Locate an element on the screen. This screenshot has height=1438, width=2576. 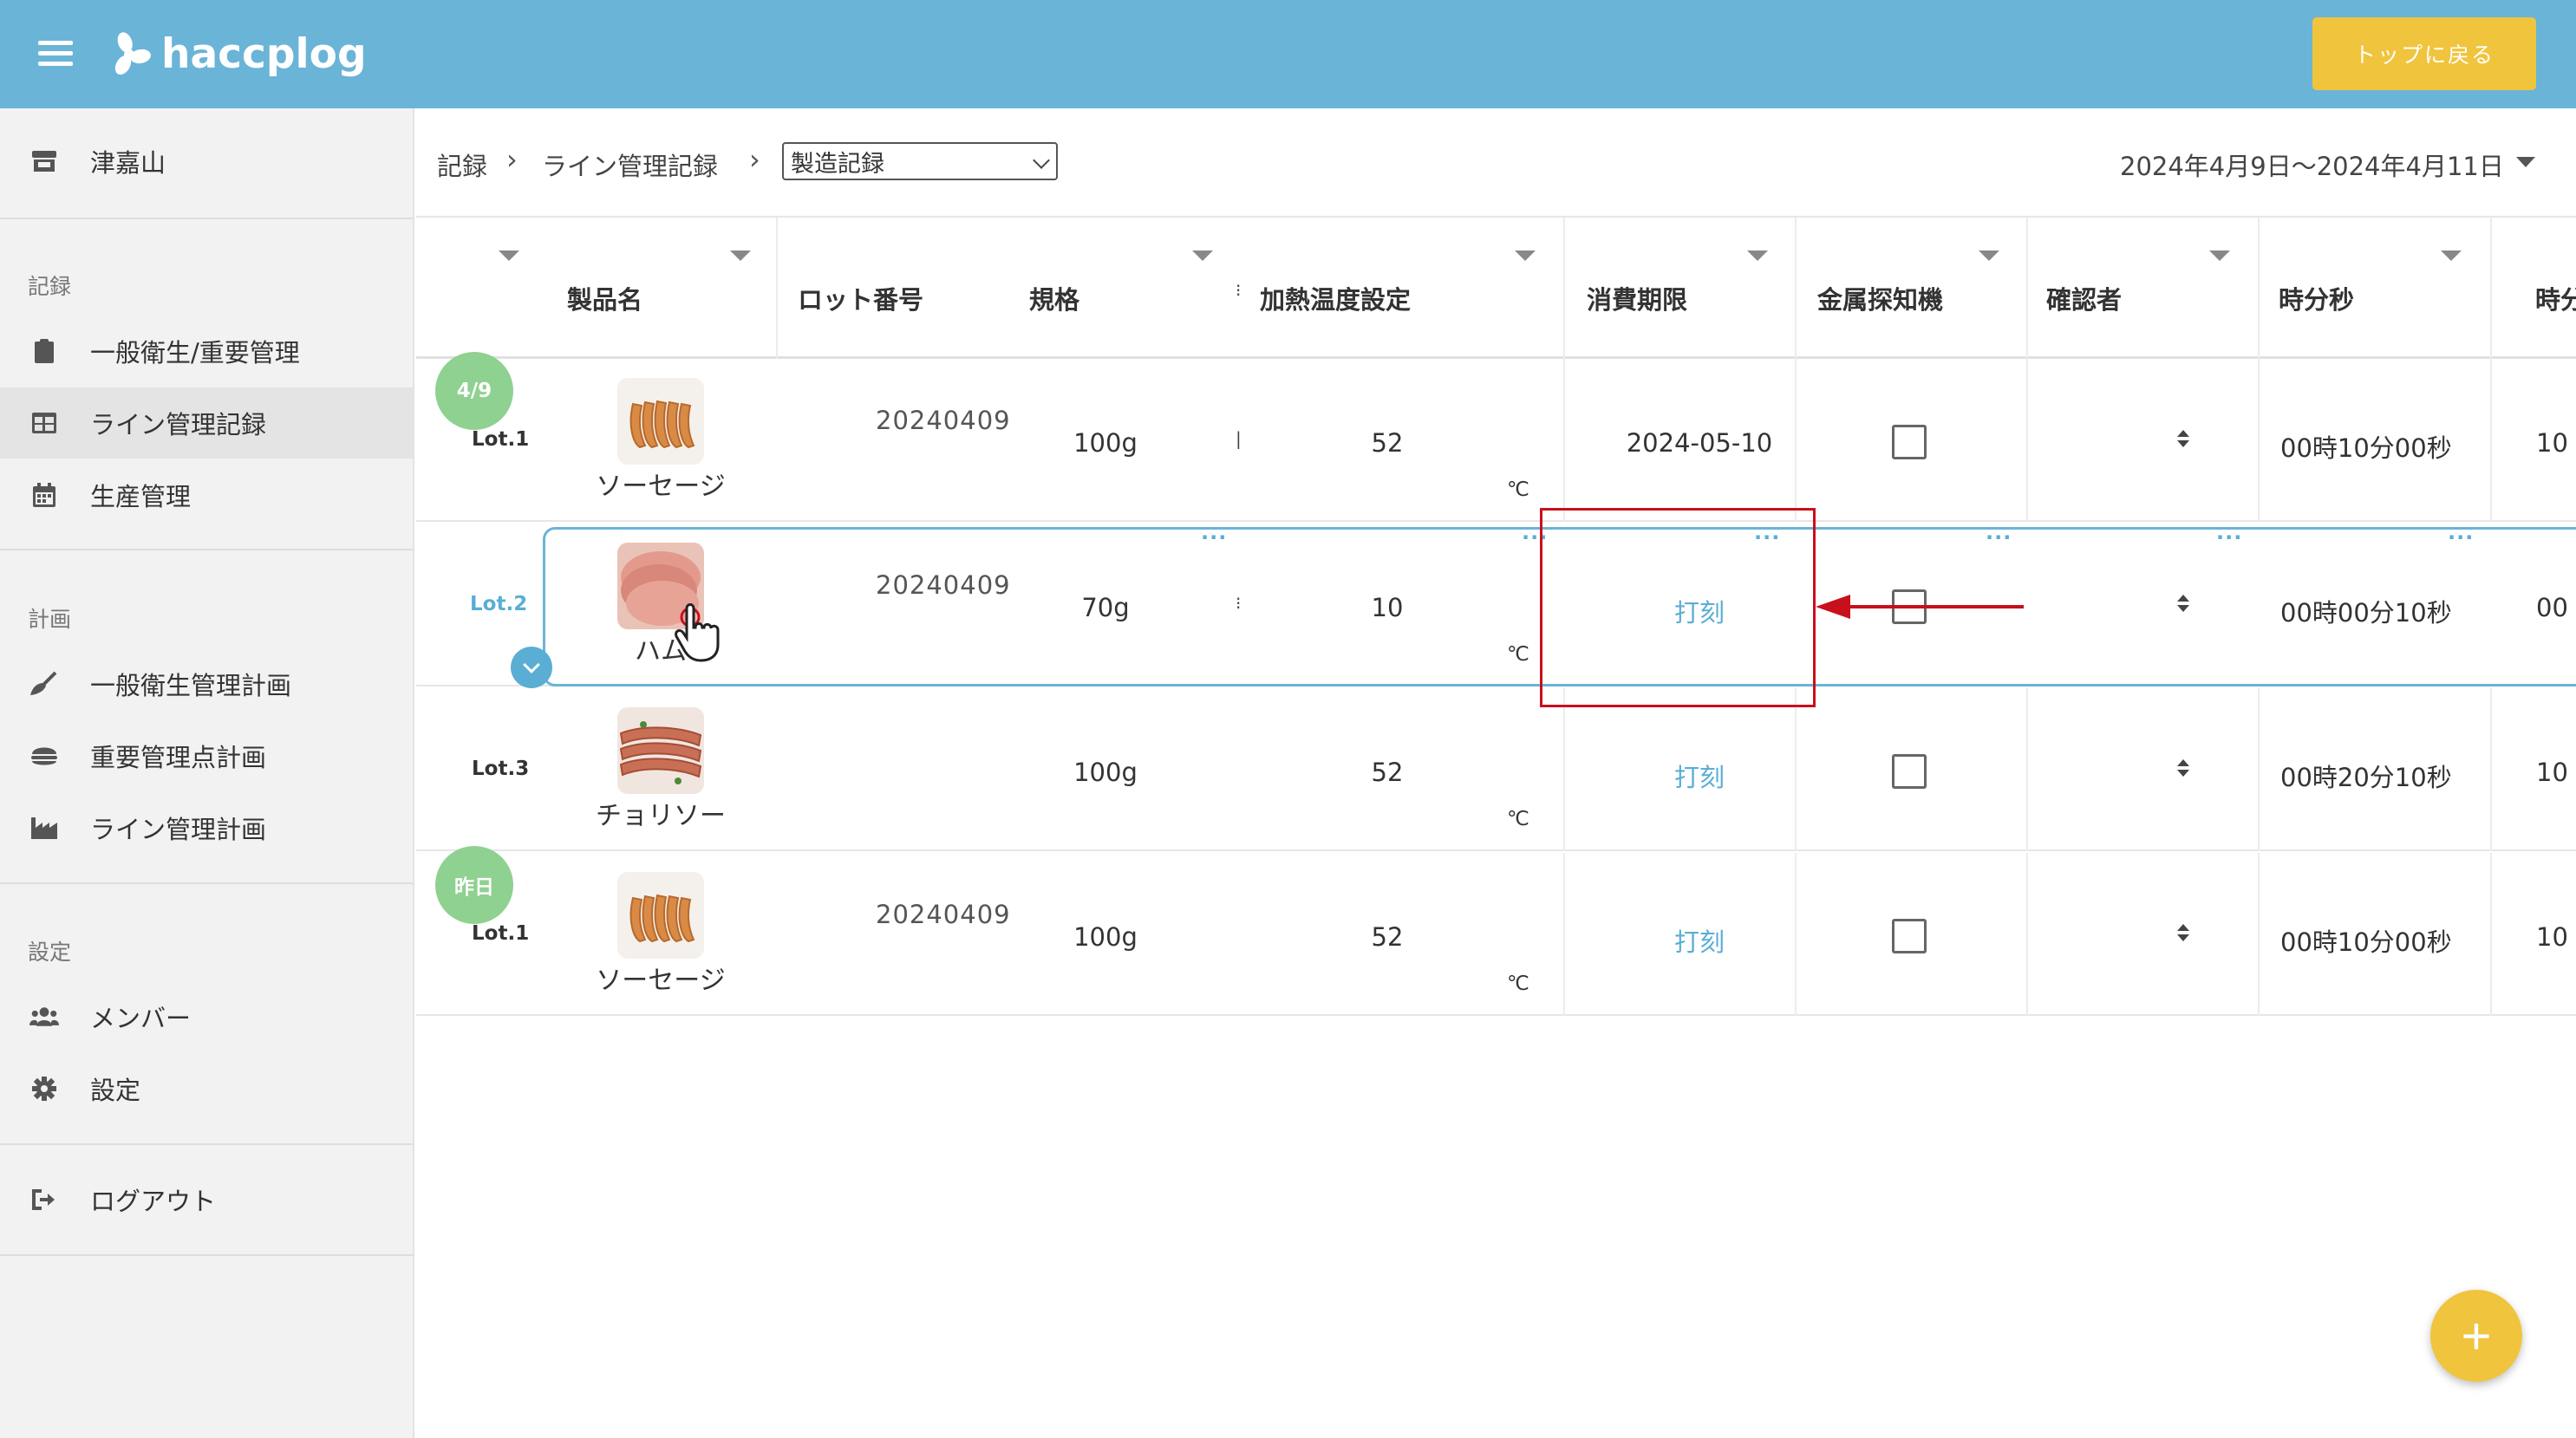
column-header-spec: 規格 is located at coordinates (1054, 298).